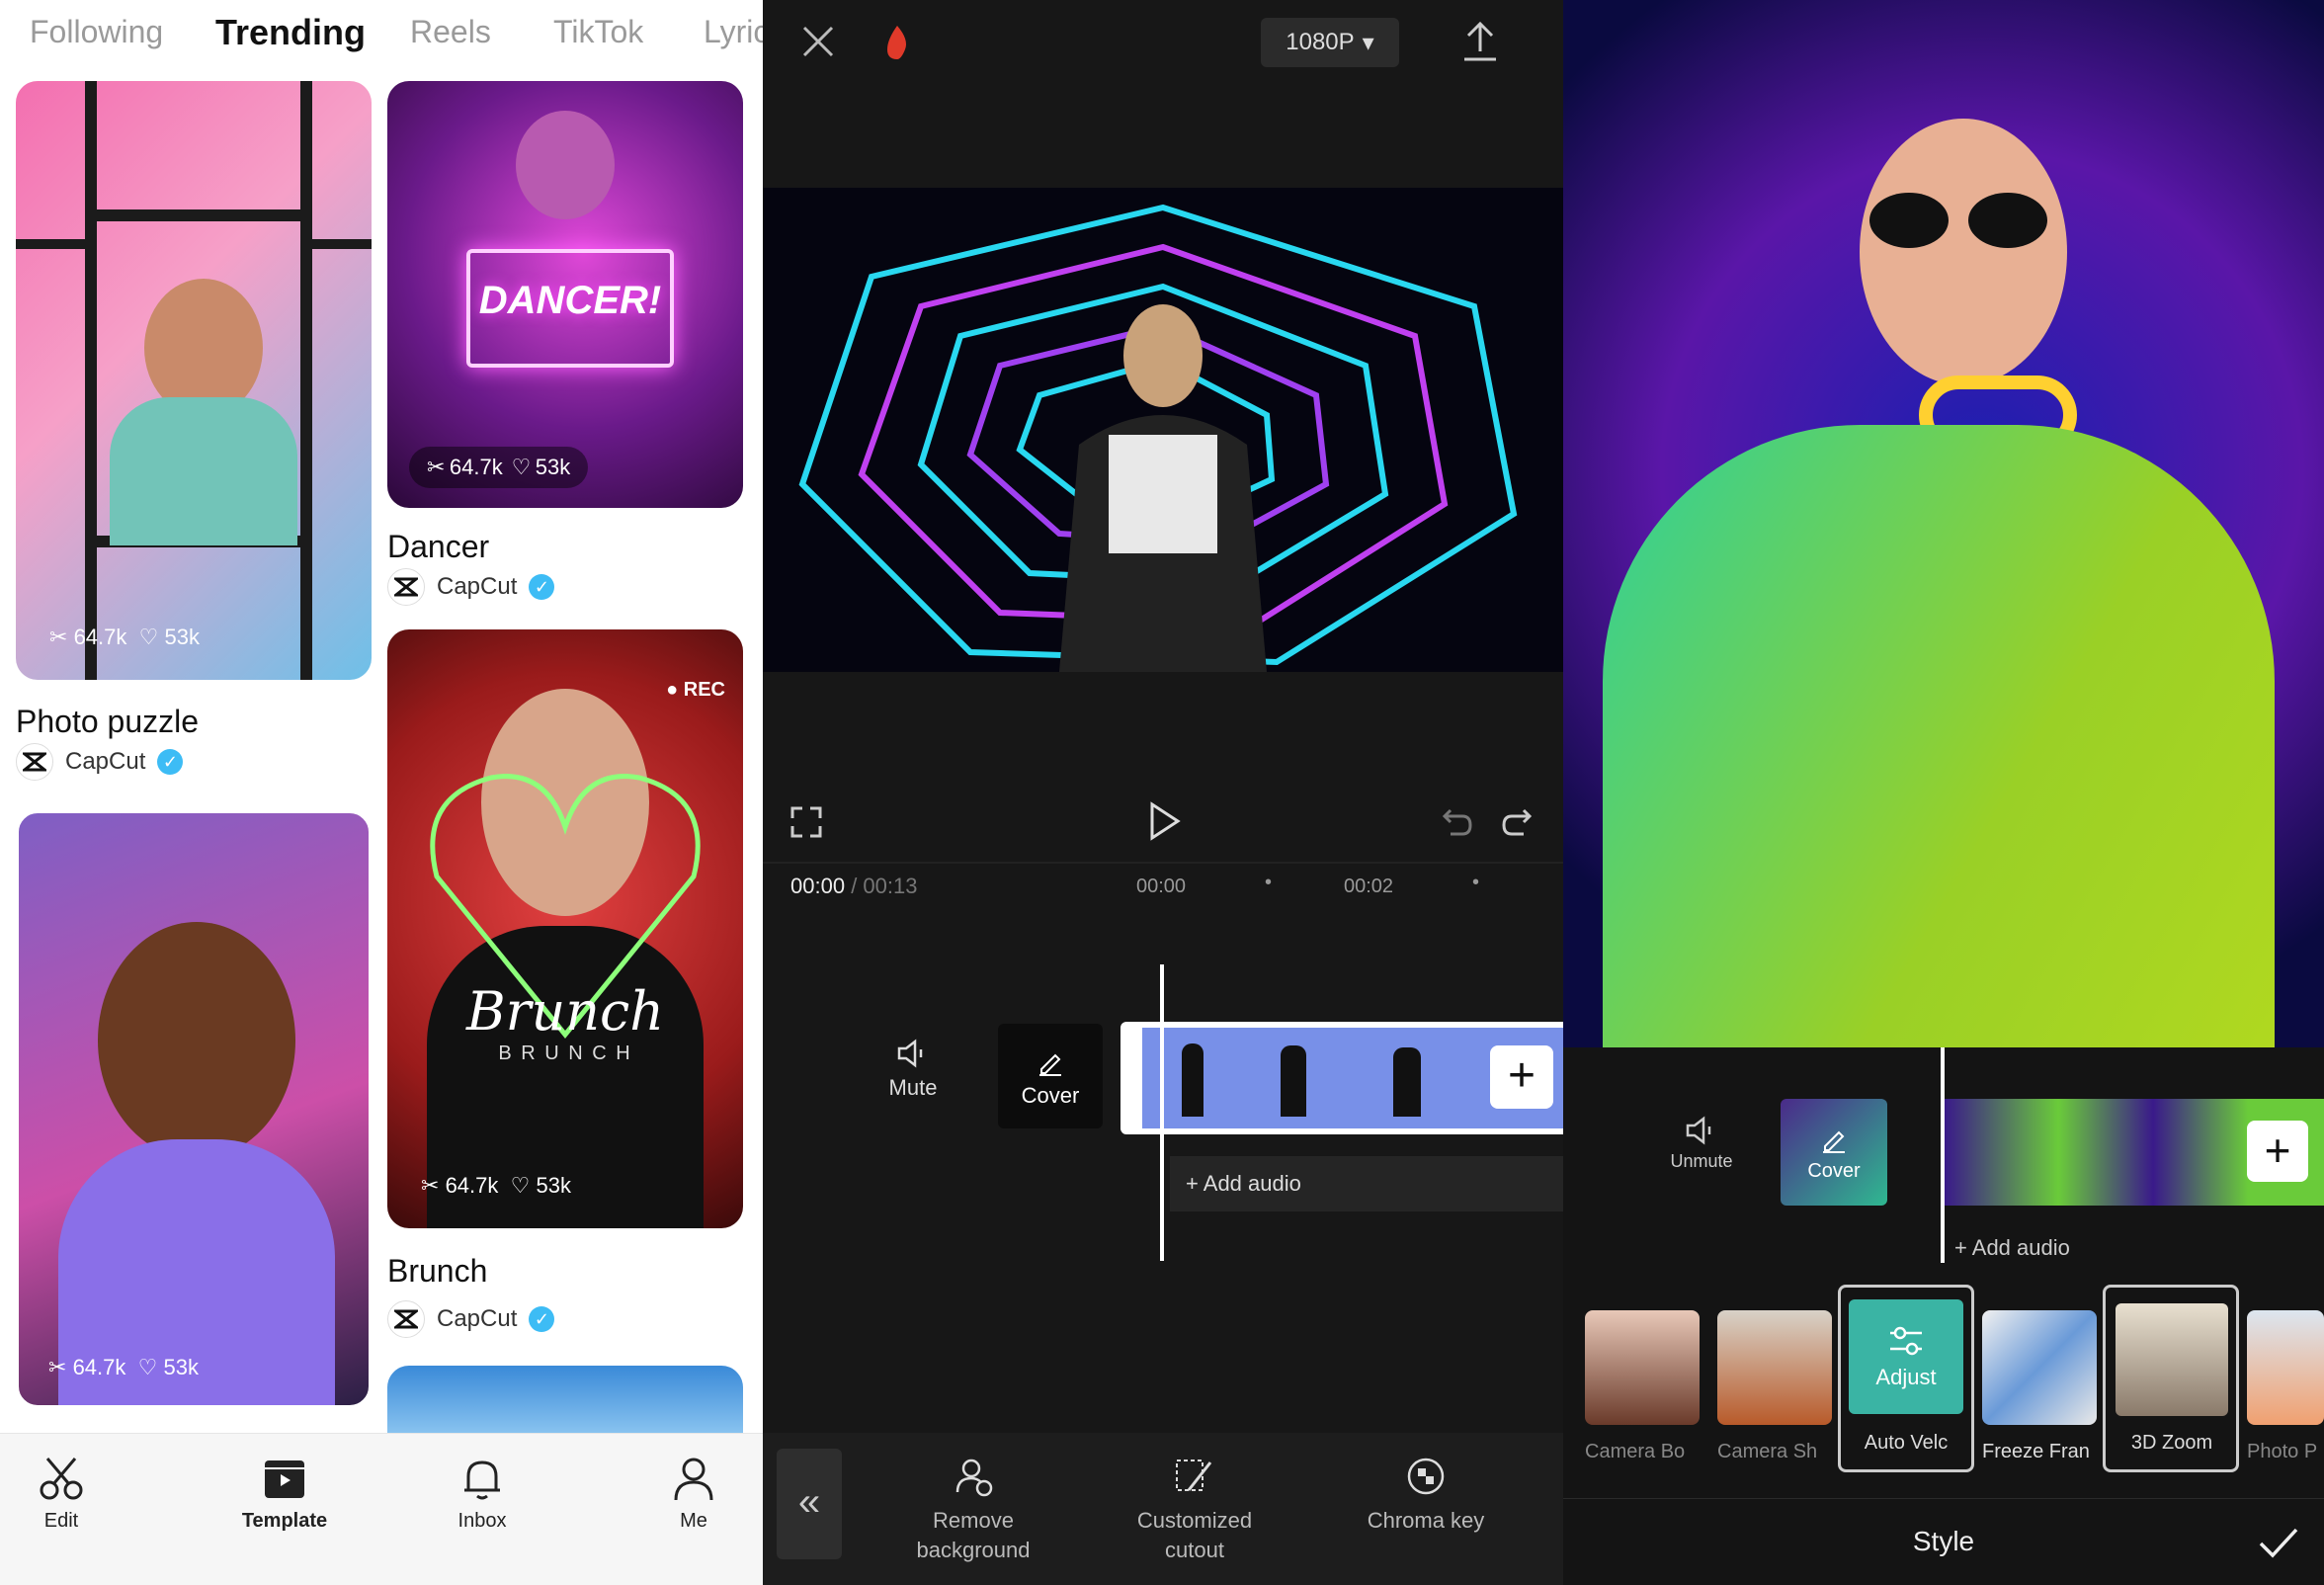 Image resolution: width=2324 pixels, height=1585 pixels. Describe the element at coordinates (1194, 1510) in the screenshot. I see `tool-customized-cutout: Customized cutout` at that location.